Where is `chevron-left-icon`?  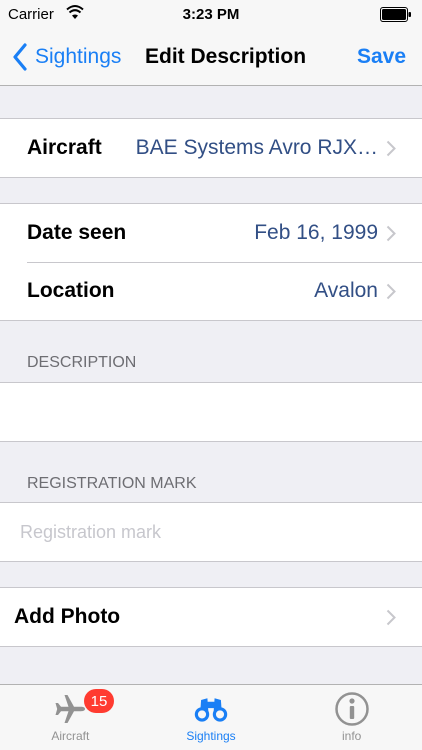
chevron-left-icon is located at coordinates (20, 57).